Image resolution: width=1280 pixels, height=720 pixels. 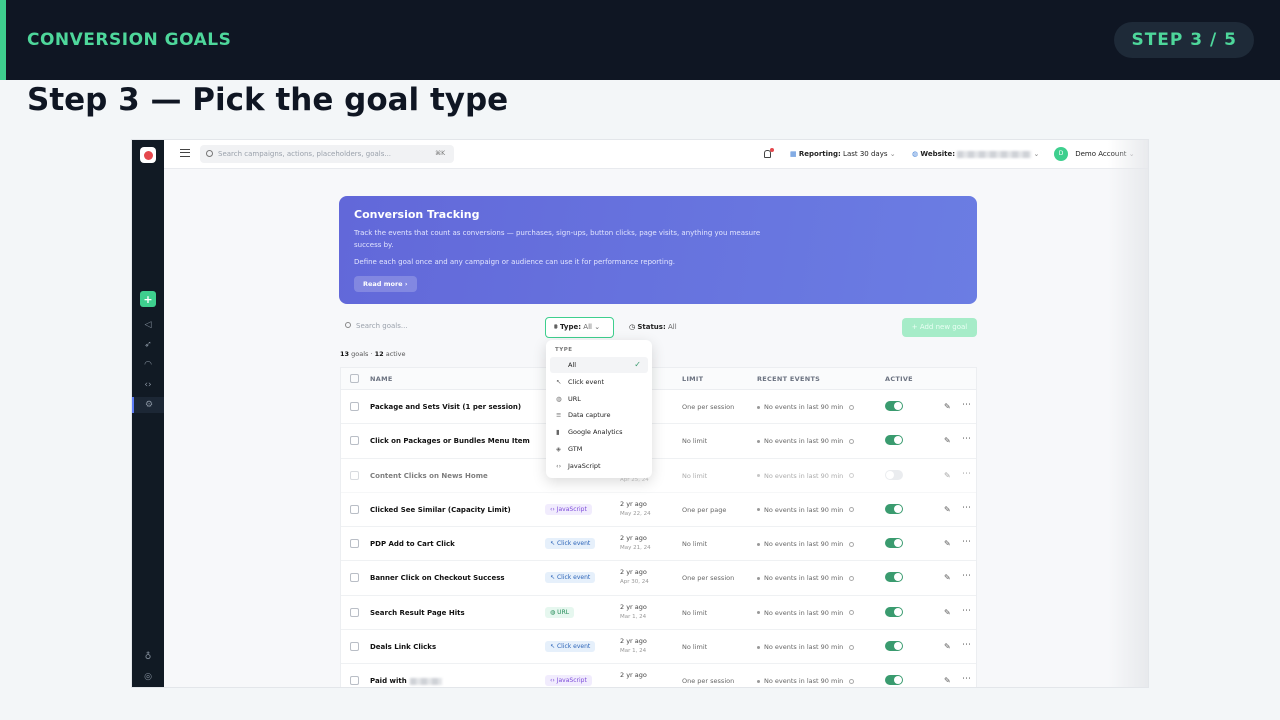 I want to click on reporting-selector: ▦ Reporting: Last 30 days ⌄, so click(x=843, y=154).